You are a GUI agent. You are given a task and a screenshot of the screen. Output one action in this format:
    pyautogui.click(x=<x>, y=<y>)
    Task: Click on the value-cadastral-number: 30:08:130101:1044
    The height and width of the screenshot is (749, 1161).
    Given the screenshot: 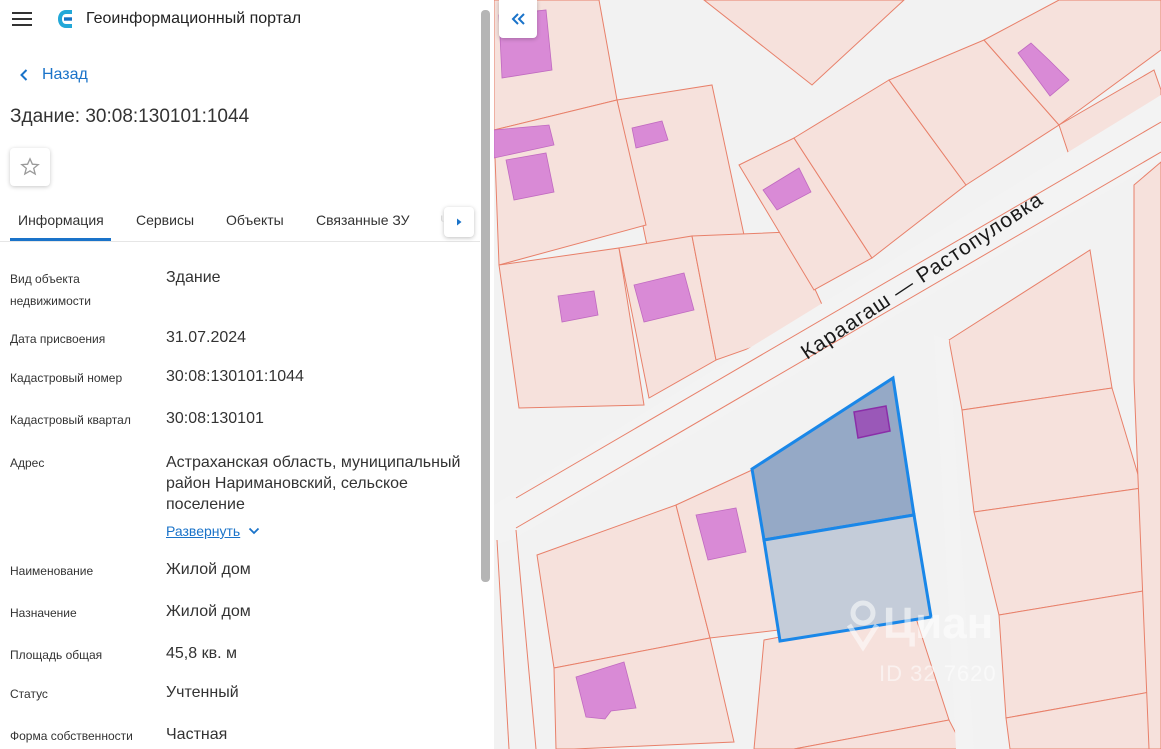 What is the action you would take?
    pyautogui.click(x=235, y=376)
    